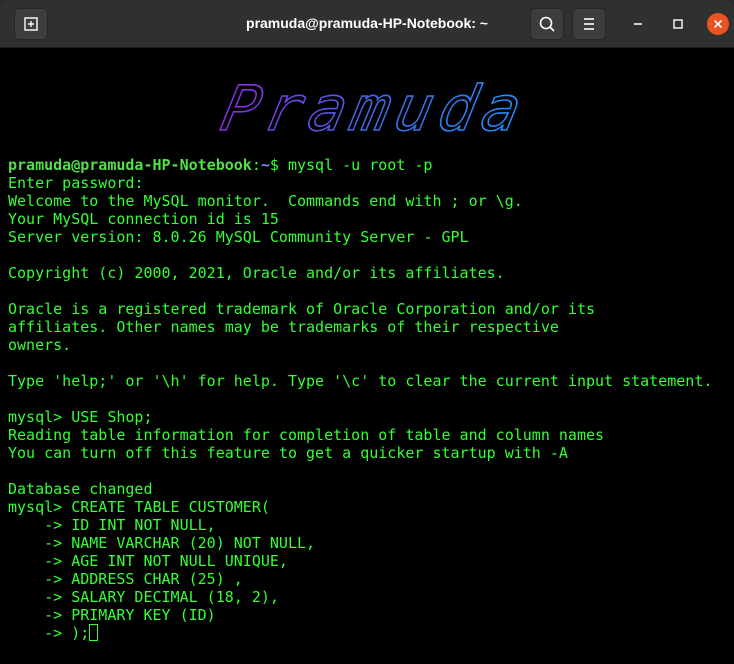 This screenshot has height=664, width=734. Describe the element at coordinates (148, 561) in the screenshot. I see `output-line: -> AGE INT NOT NULL UNIQUE,` at that location.